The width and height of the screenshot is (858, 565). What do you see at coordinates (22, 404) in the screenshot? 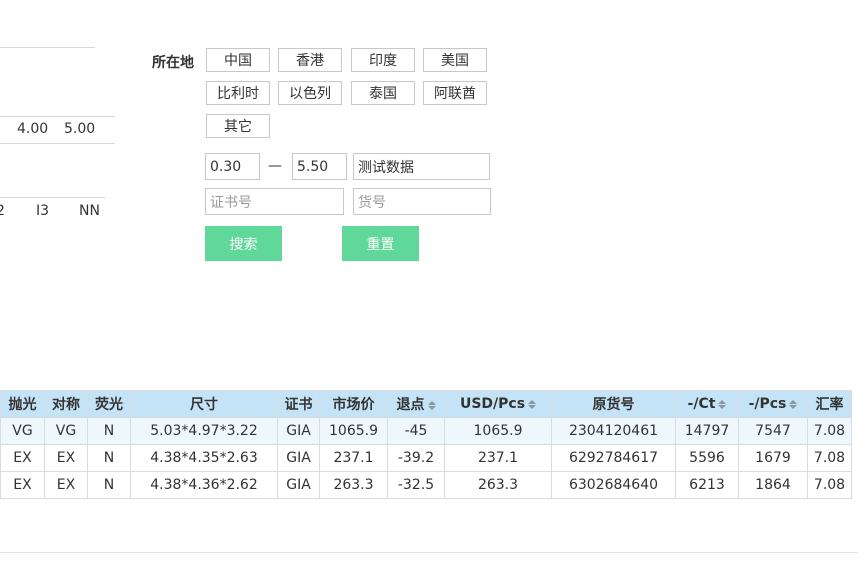
I see `col-polish: 抛光` at bounding box center [22, 404].